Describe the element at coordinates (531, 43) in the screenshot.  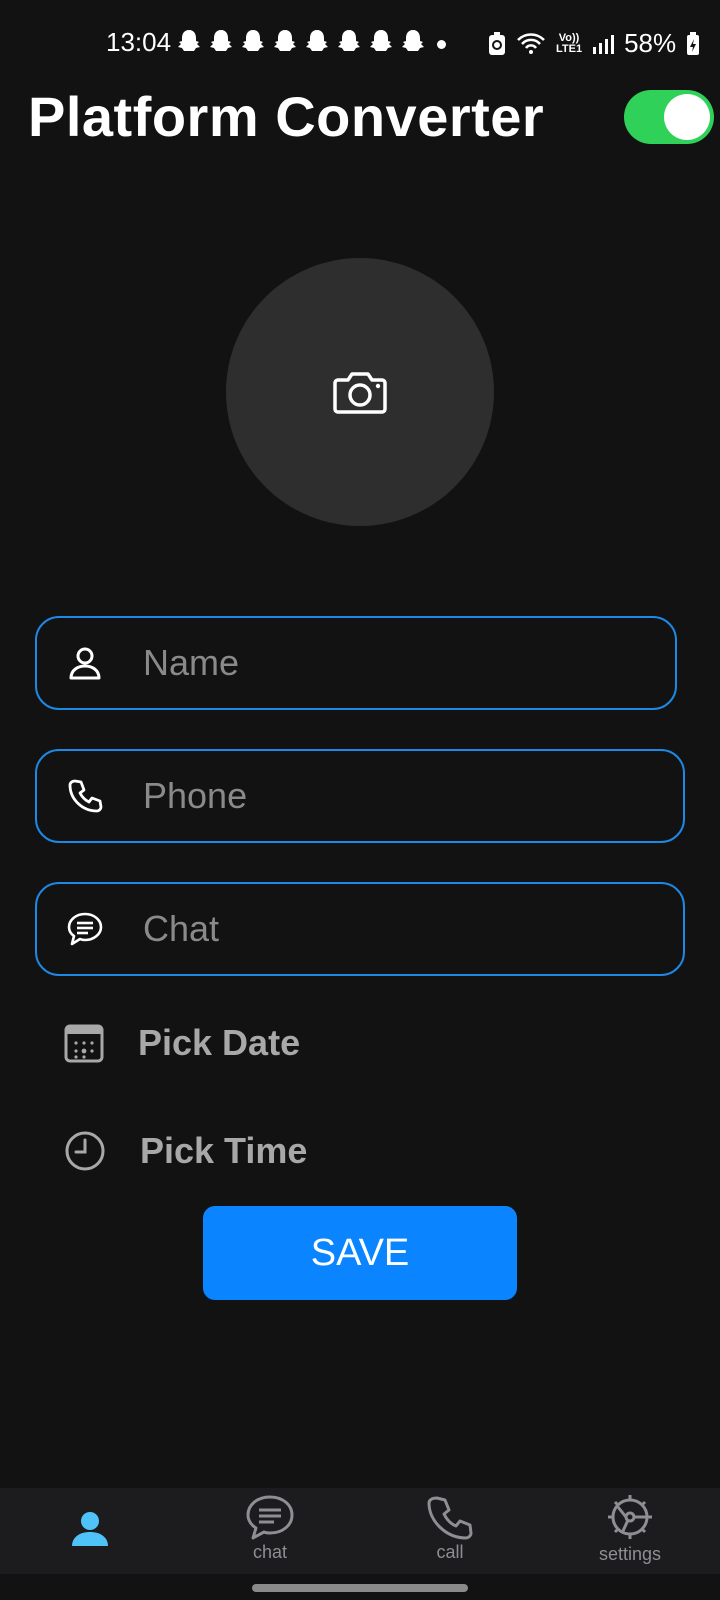
I see `wifi-icon` at that location.